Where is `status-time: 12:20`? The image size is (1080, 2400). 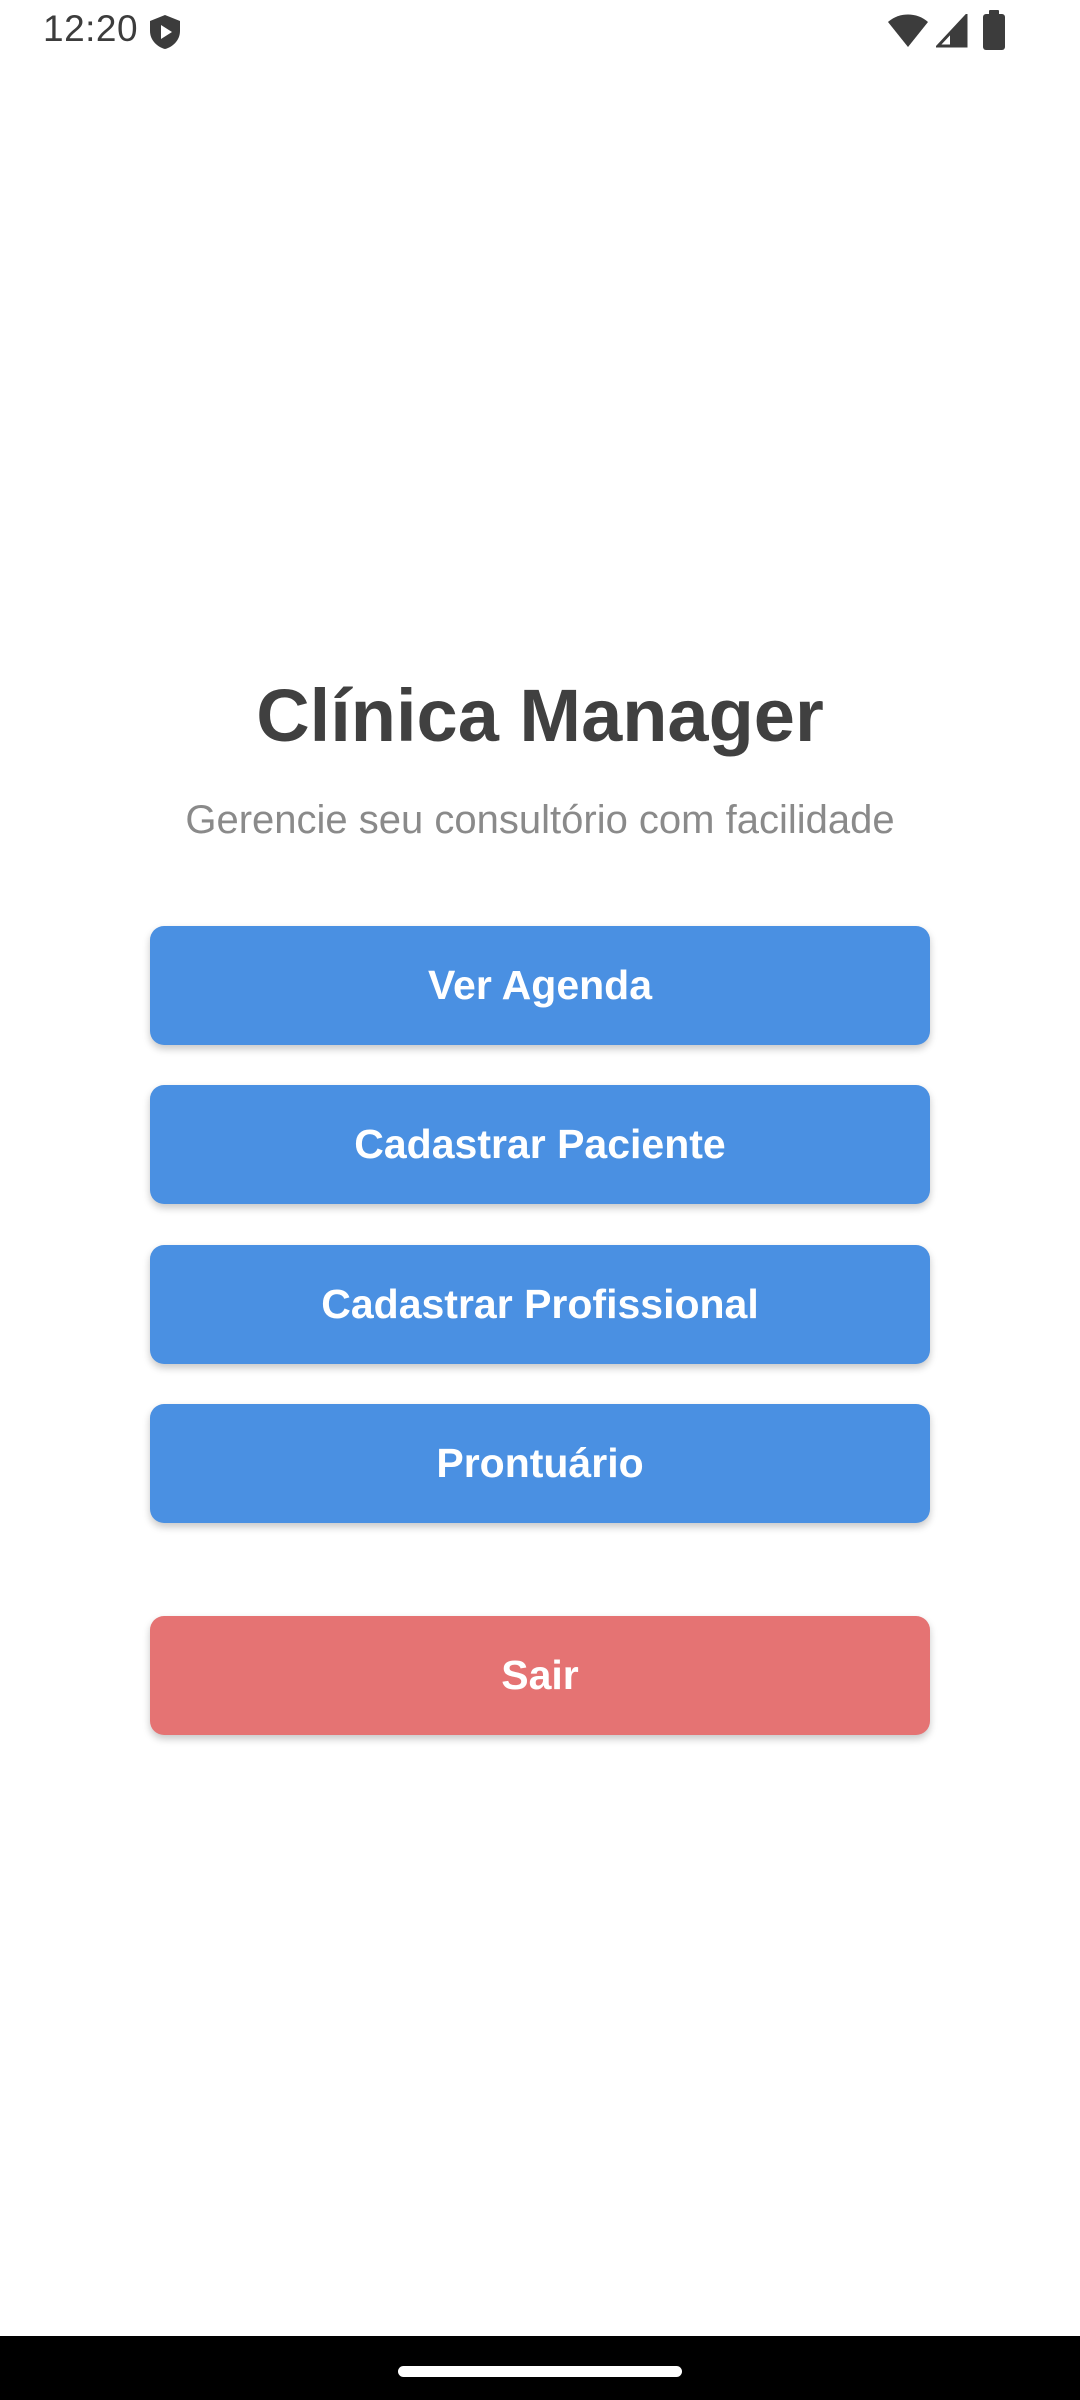 status-time: 12:20 is located at coordinates (91, 28).